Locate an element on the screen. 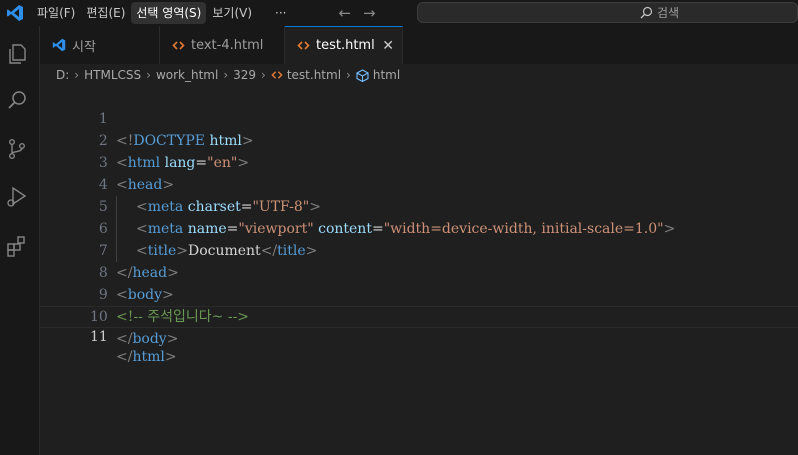  tab-text-4-html: text-4.html is located at coordinates (222, 45).